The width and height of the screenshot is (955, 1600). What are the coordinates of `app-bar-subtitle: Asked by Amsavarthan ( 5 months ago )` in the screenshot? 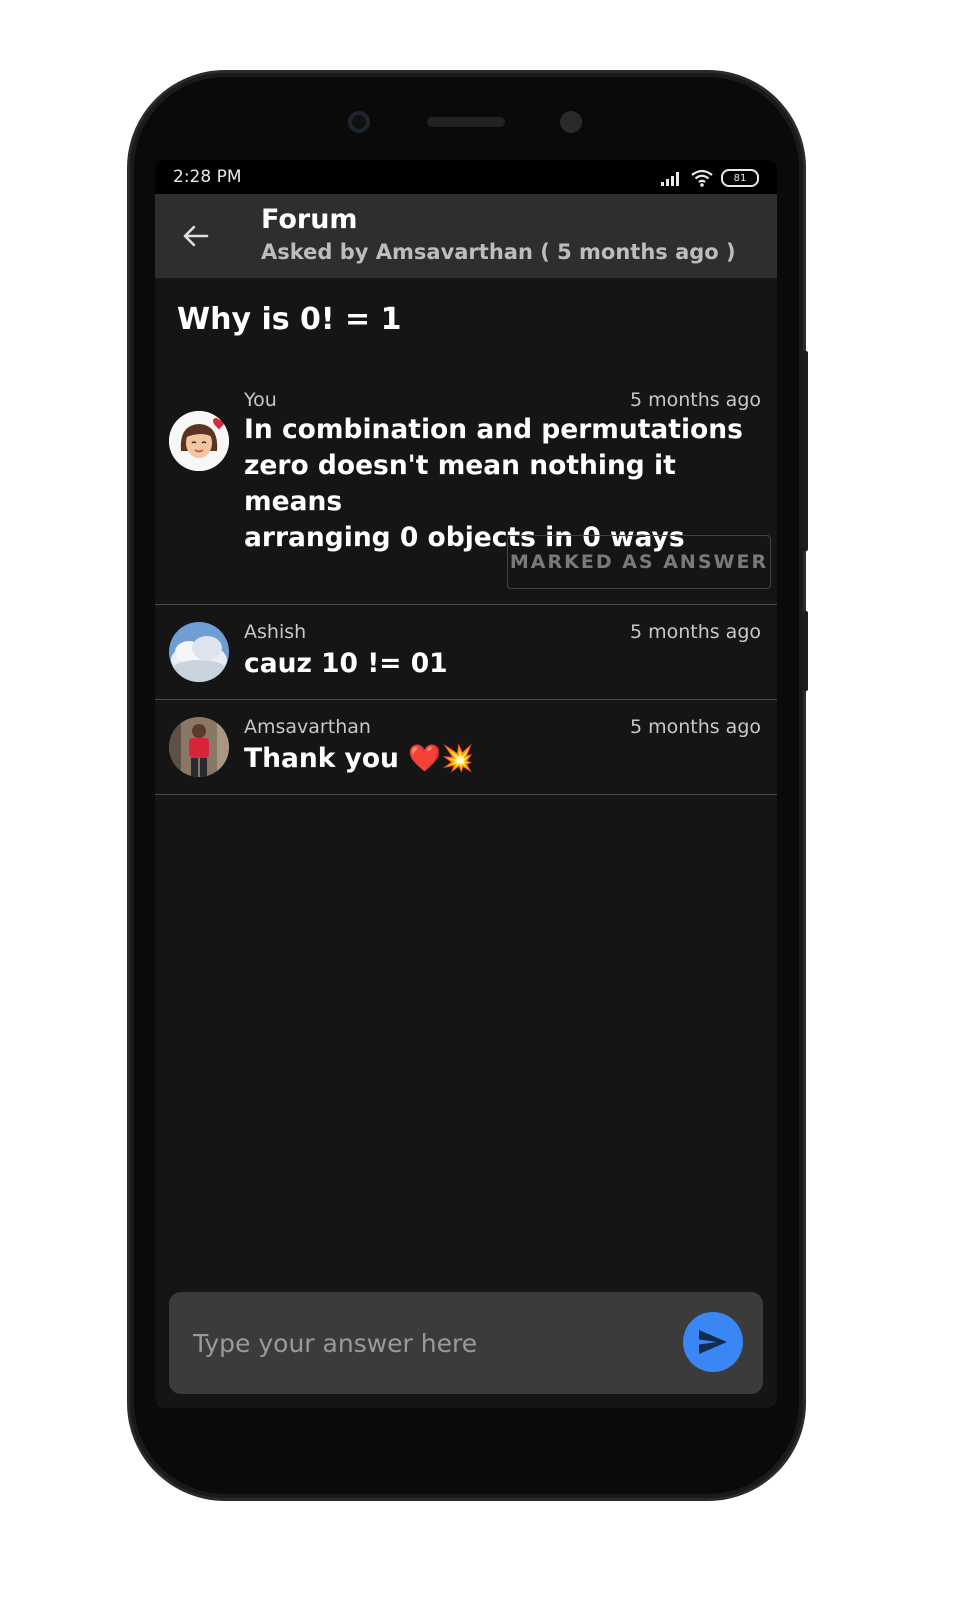 It's located at (498, 252).